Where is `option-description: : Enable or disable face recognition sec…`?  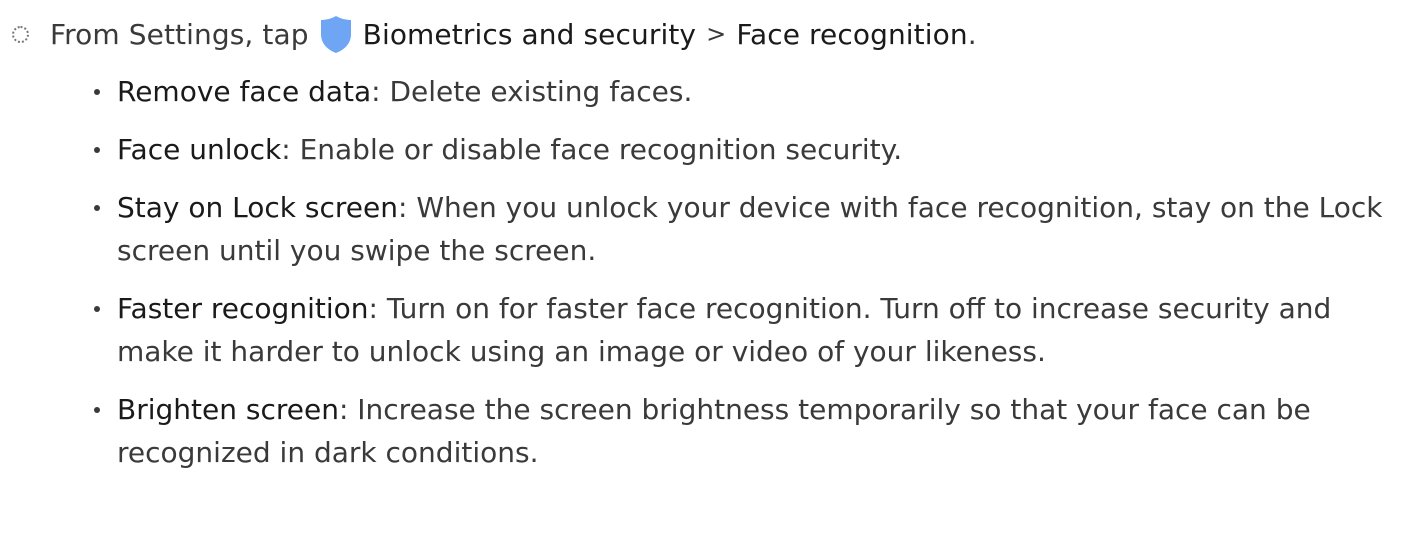
option-description: : Enable or disable face recognition sec… is located at coordinates (592, 149).